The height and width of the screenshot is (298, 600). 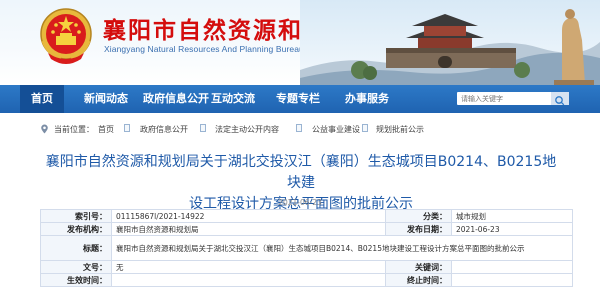 I want to click on nav-item-special: 专题专栏, so click(x=298, y=99).